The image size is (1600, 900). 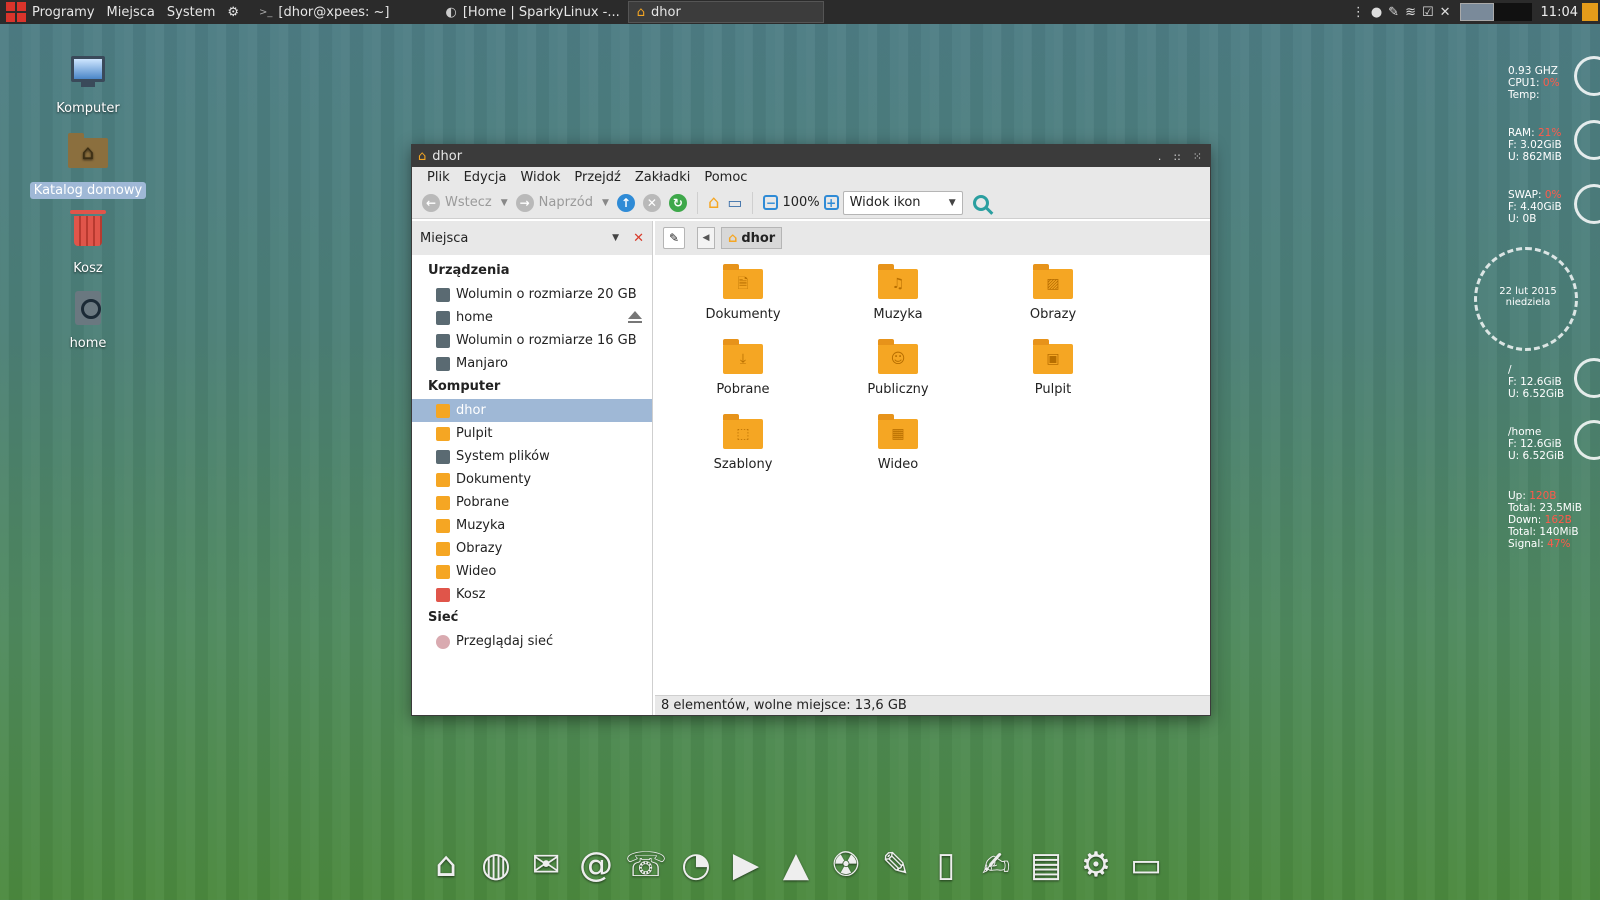 What do you see at coordinates (1160, 156) in the screenshot?
I see `minimize-button: .` at bounding box center [1160, 156].